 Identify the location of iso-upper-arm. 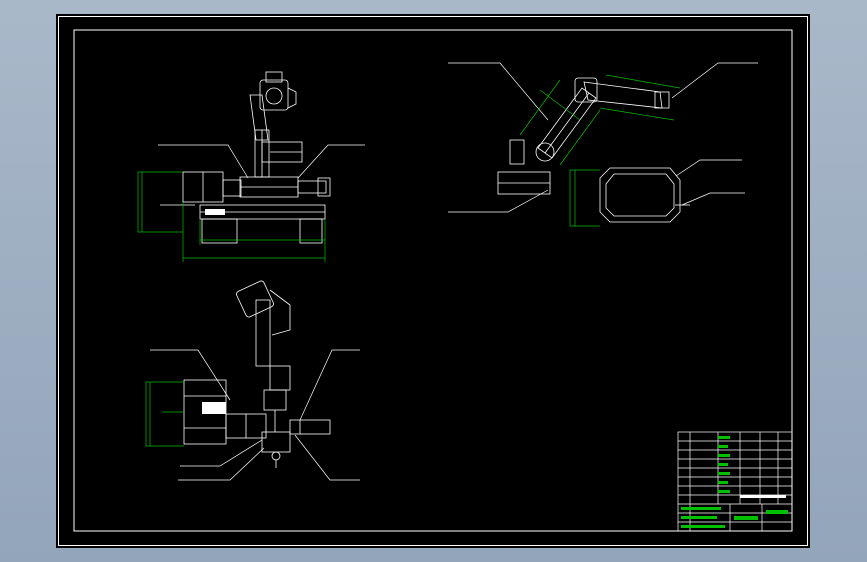
(623, 95).